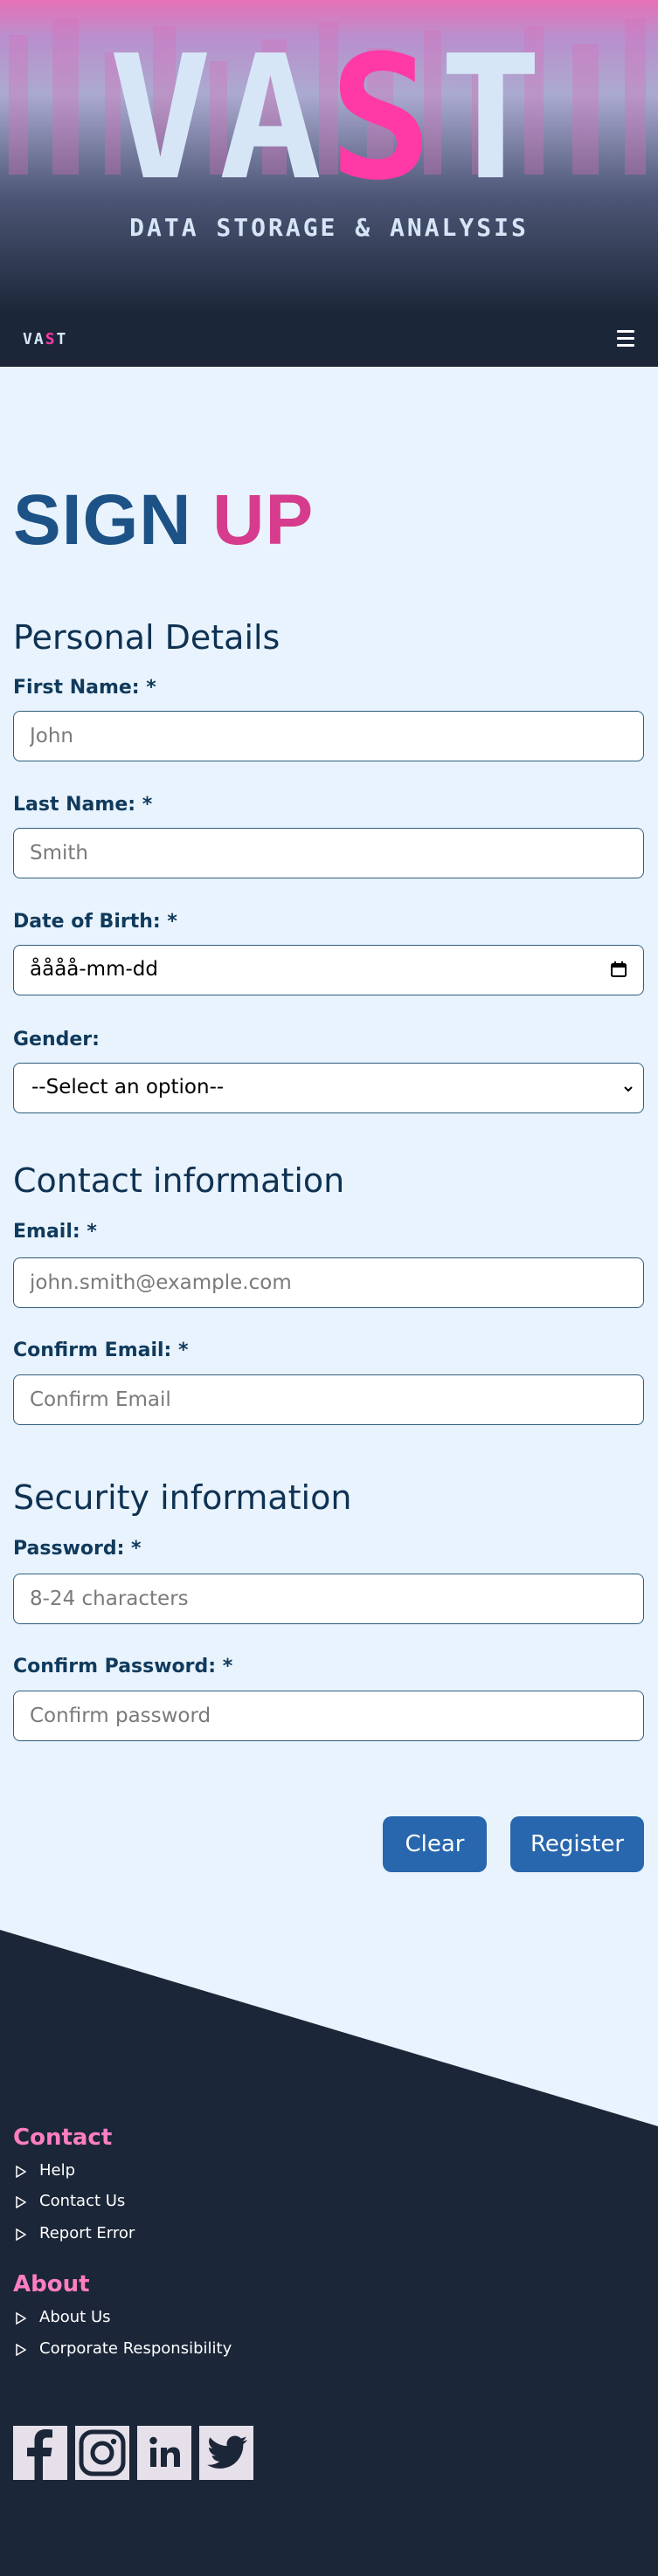 This screenshot has width=658, height=2576. What do you see at coordinates (51, 2284) in the screenshot?
I see `footer-heading-about: About` at bounding box center [51, 2284].